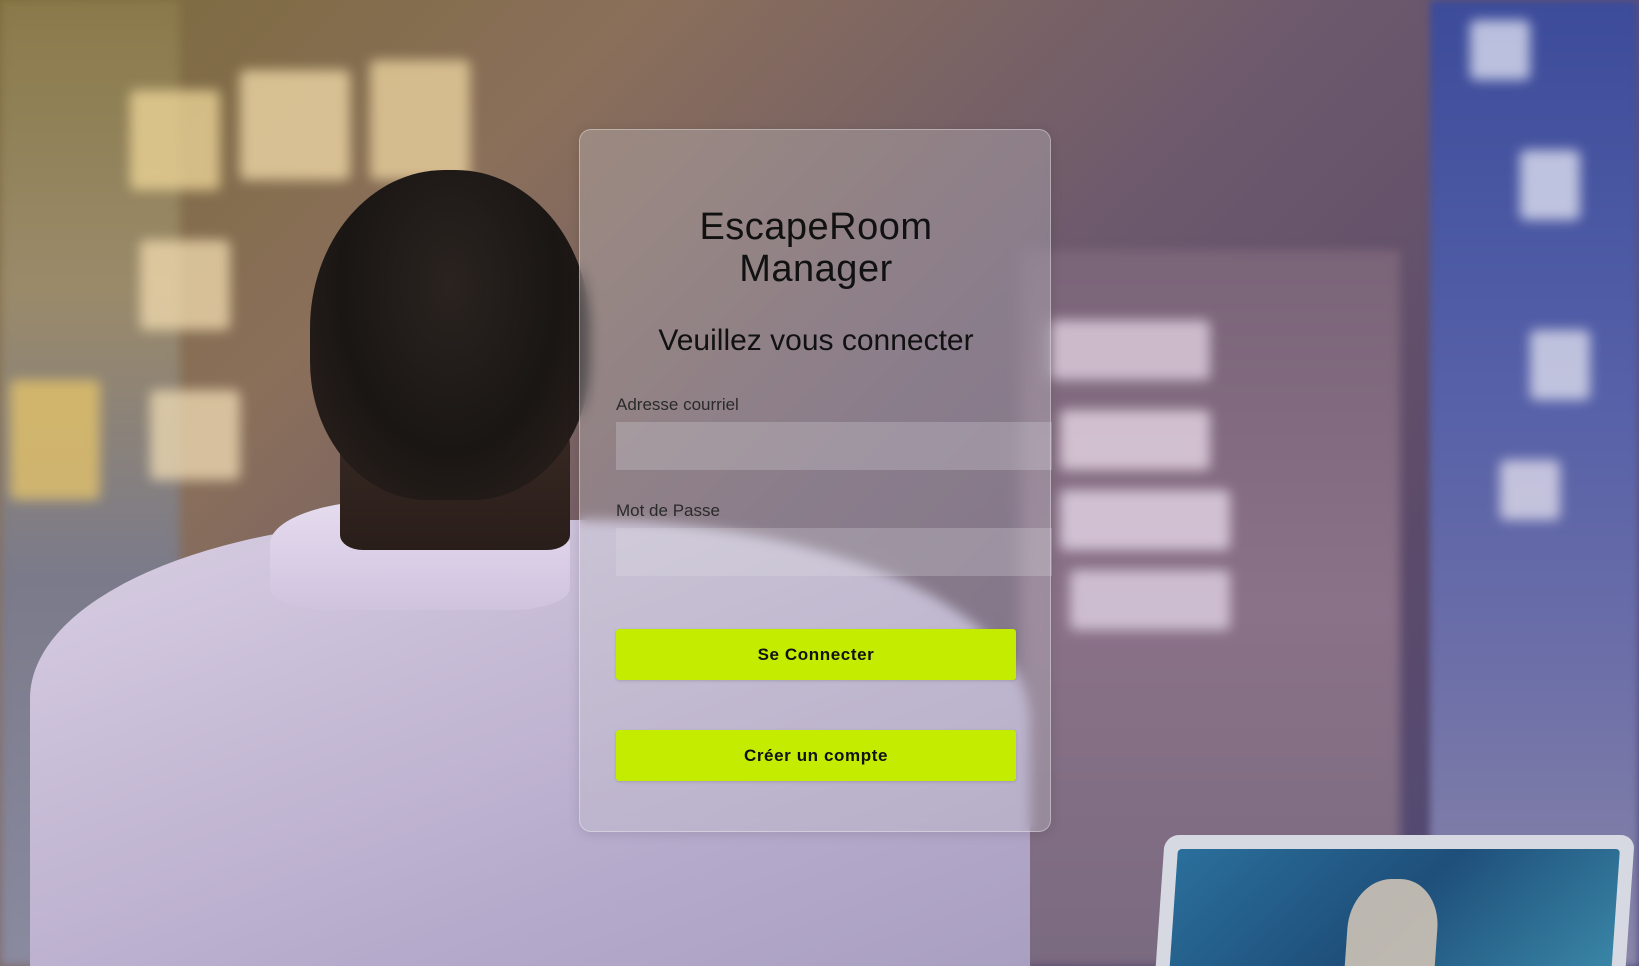 This screenshot has width=1639, height=966. Describe the element at coordinates (1392, 922) in the screenshot. I see `laptop-video-call-face` at that location.